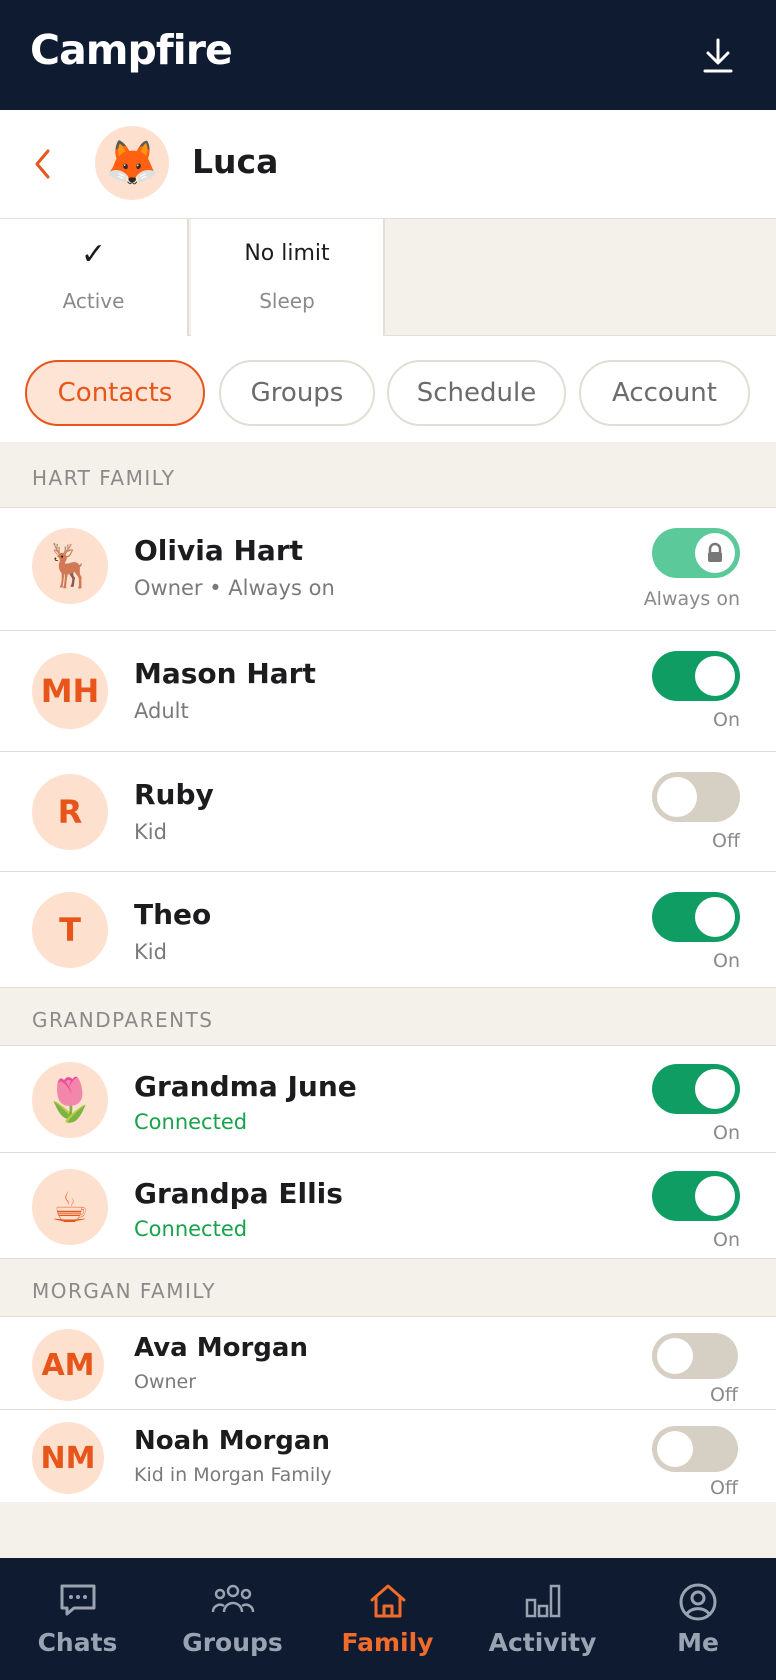 Image resolution: width=776 pixels, height=1680 pixels. Describe the element at coordinates (70, 930) in the screenshot. I see `initials-avatar: T` at that location.